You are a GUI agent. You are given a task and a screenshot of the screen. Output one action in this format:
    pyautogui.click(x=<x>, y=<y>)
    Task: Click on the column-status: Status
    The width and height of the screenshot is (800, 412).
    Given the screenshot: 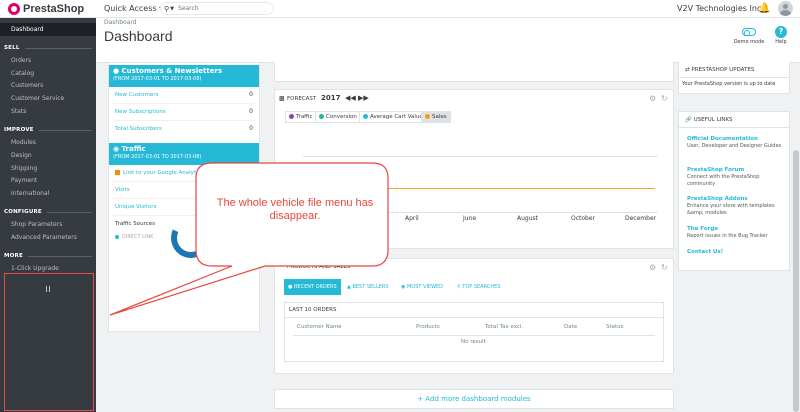 What is the action you would take?
    pyautogui.click(x=615, y=327)
    